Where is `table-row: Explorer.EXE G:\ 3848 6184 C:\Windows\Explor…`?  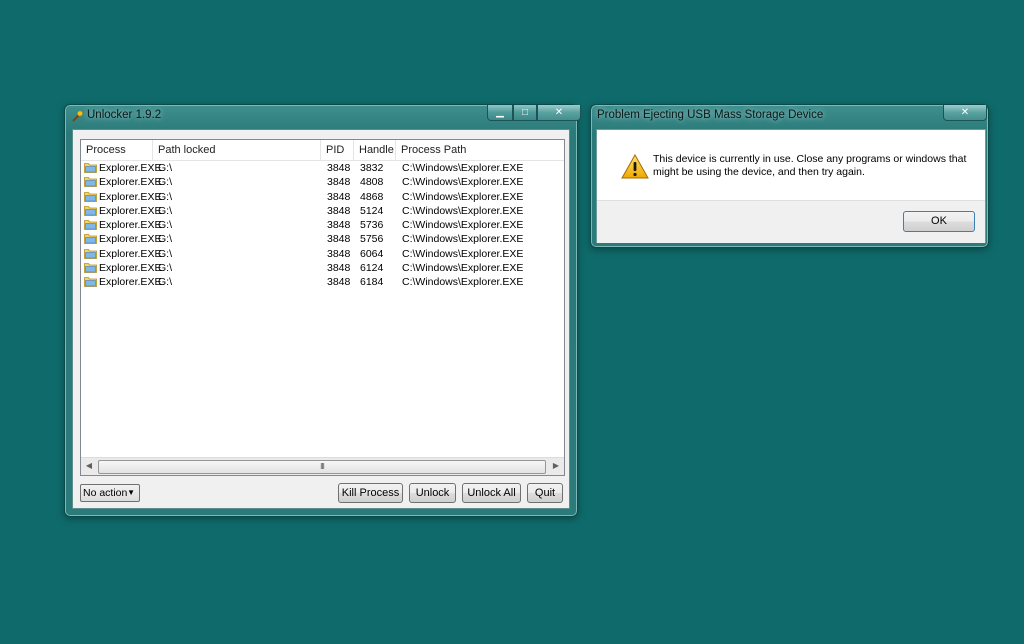 table-row: Explorer.EXE G:\ 3848 6184 C:\Windows\Explor… is located at coordinates (322, 282).